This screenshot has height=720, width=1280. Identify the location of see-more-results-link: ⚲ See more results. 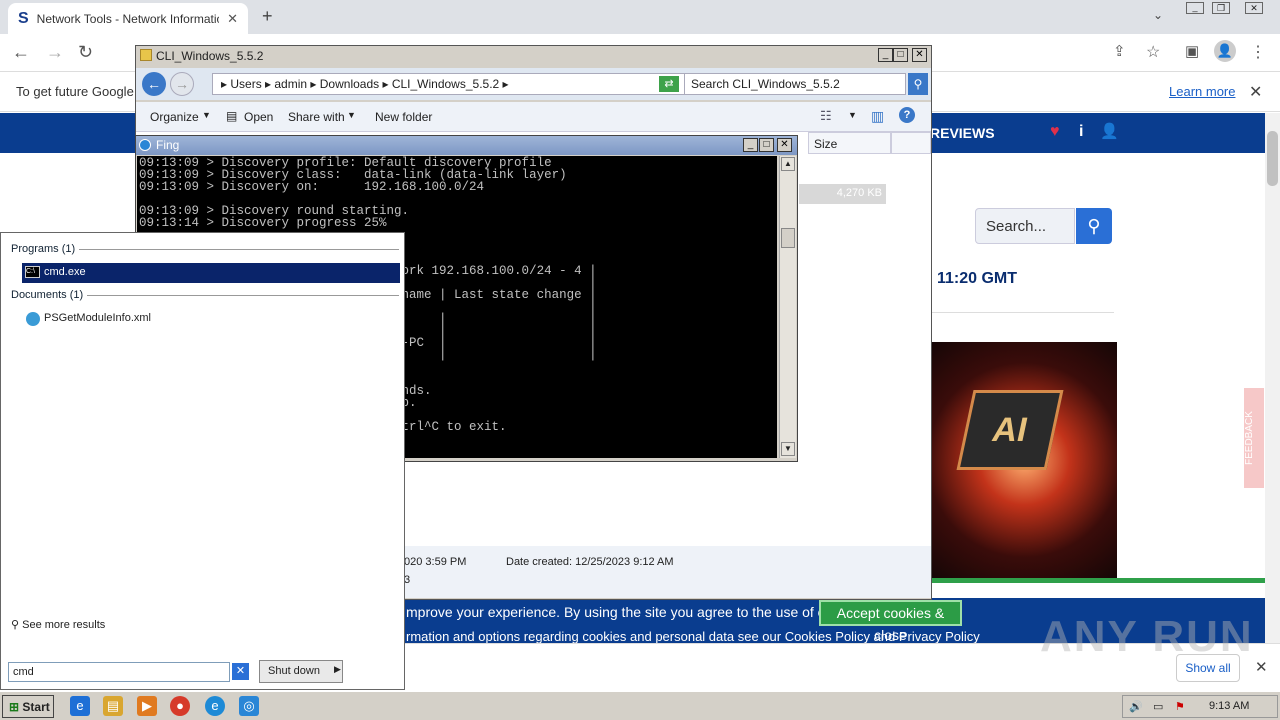
(58, 624).